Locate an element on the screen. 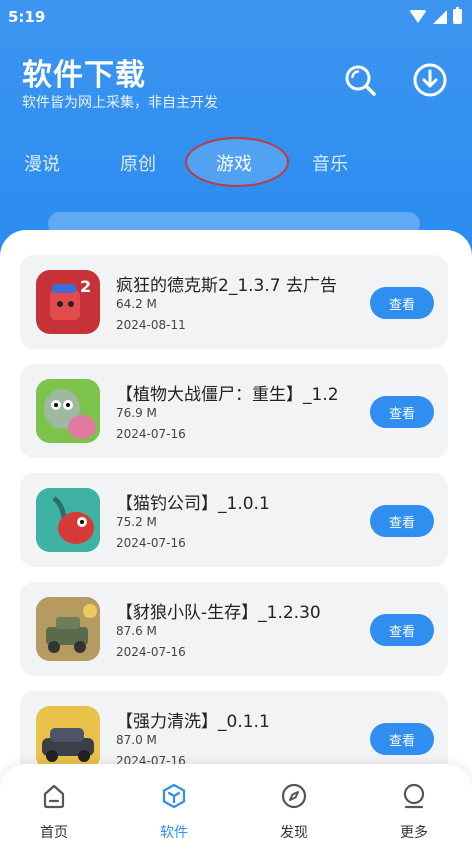  software-icon is located at coordinates (174, 796).